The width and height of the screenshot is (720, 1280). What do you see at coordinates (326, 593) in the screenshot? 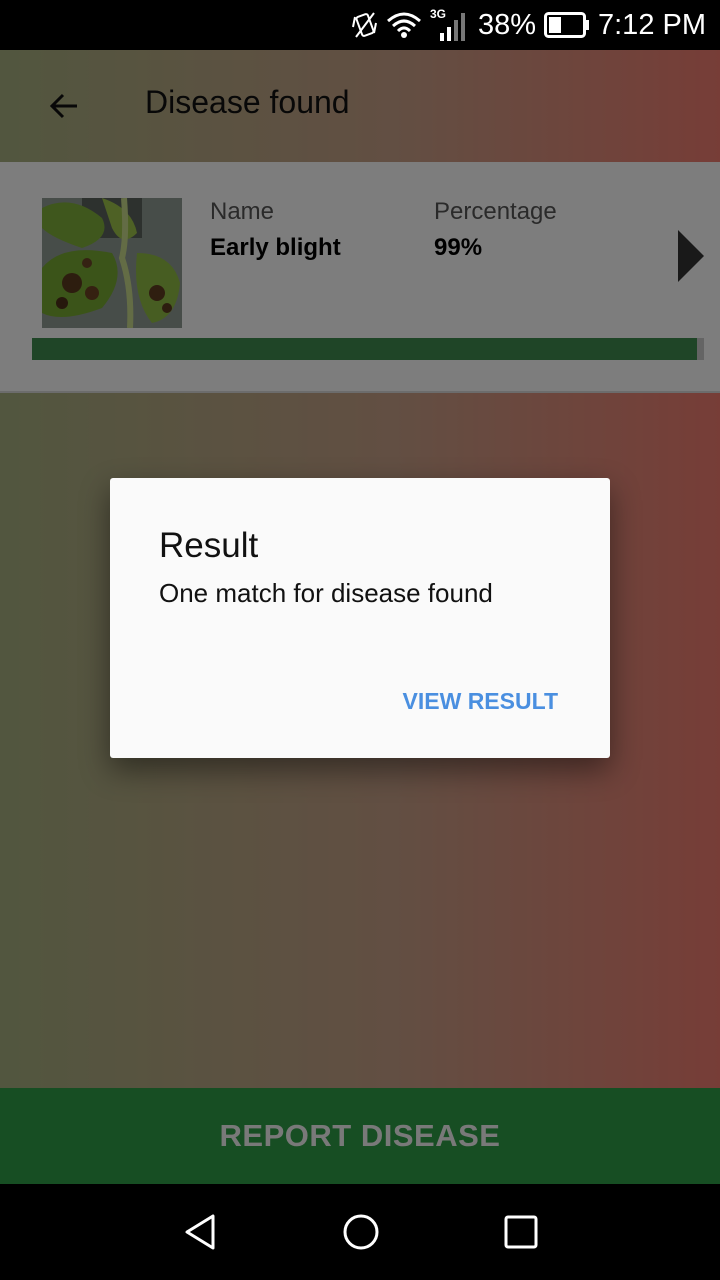
I see `dialog-message: One match for disease found` at bounding box center [326, 593].